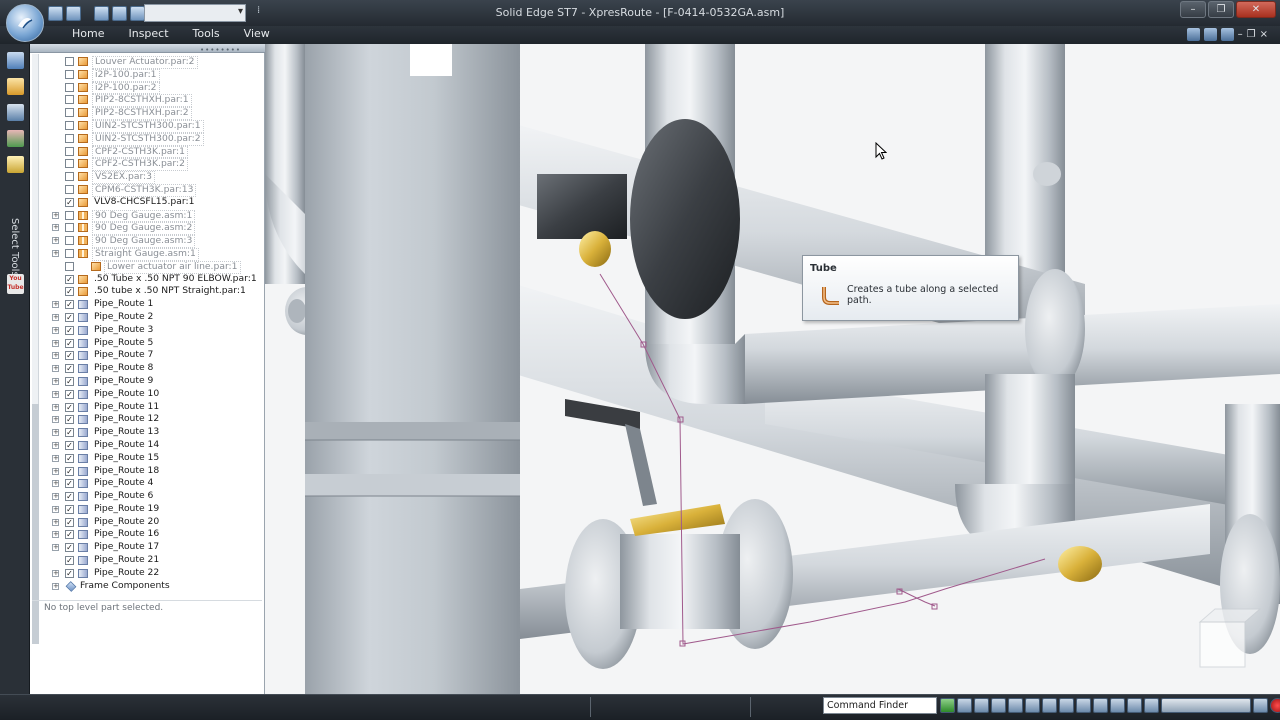  What do you see at coordinates (1221, 9) in the screenshot?
I see `maximize-button: ❐` at bounding box center [1221, 9].